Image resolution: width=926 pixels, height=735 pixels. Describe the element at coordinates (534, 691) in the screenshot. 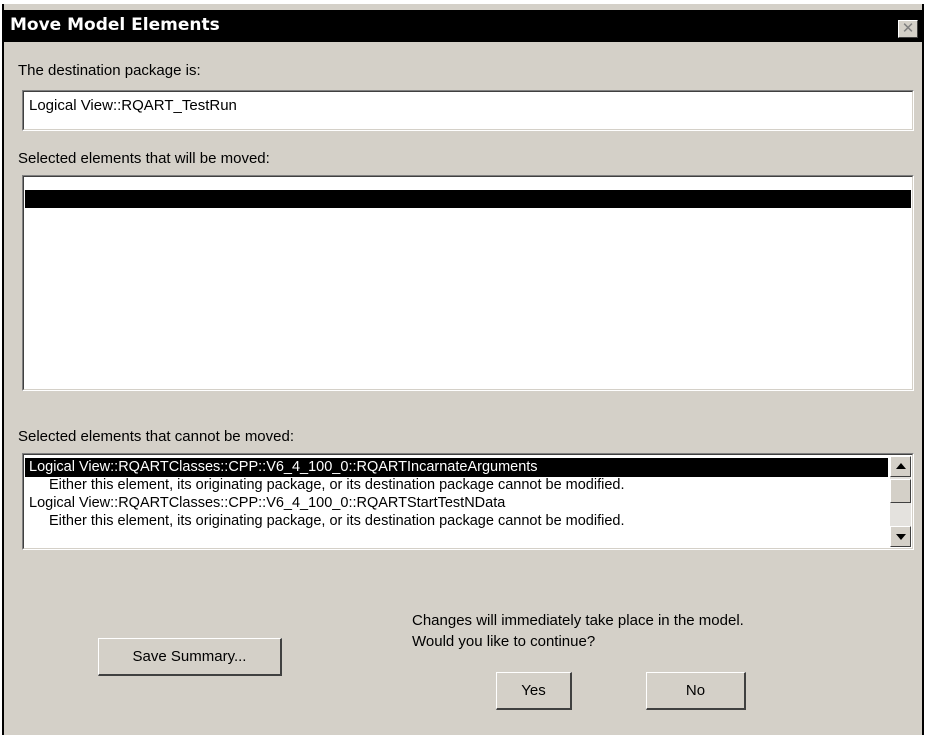

I see `yes-button: Yes` at that location.